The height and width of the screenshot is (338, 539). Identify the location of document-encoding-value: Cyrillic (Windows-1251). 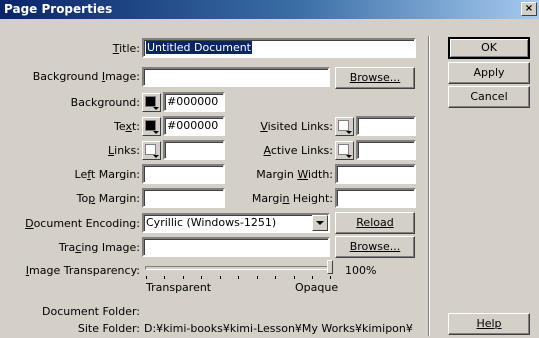
(211, 222).